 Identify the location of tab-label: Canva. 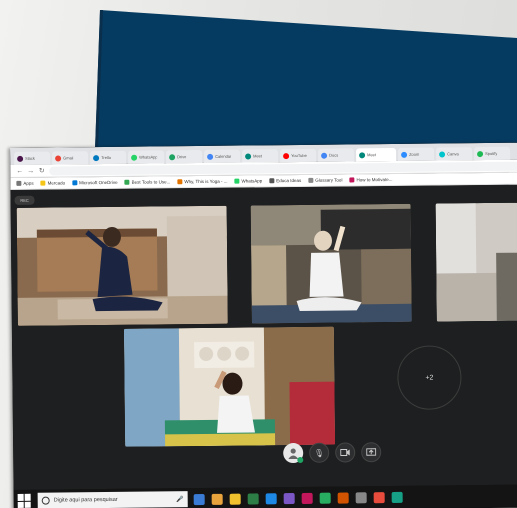
(453, 154).